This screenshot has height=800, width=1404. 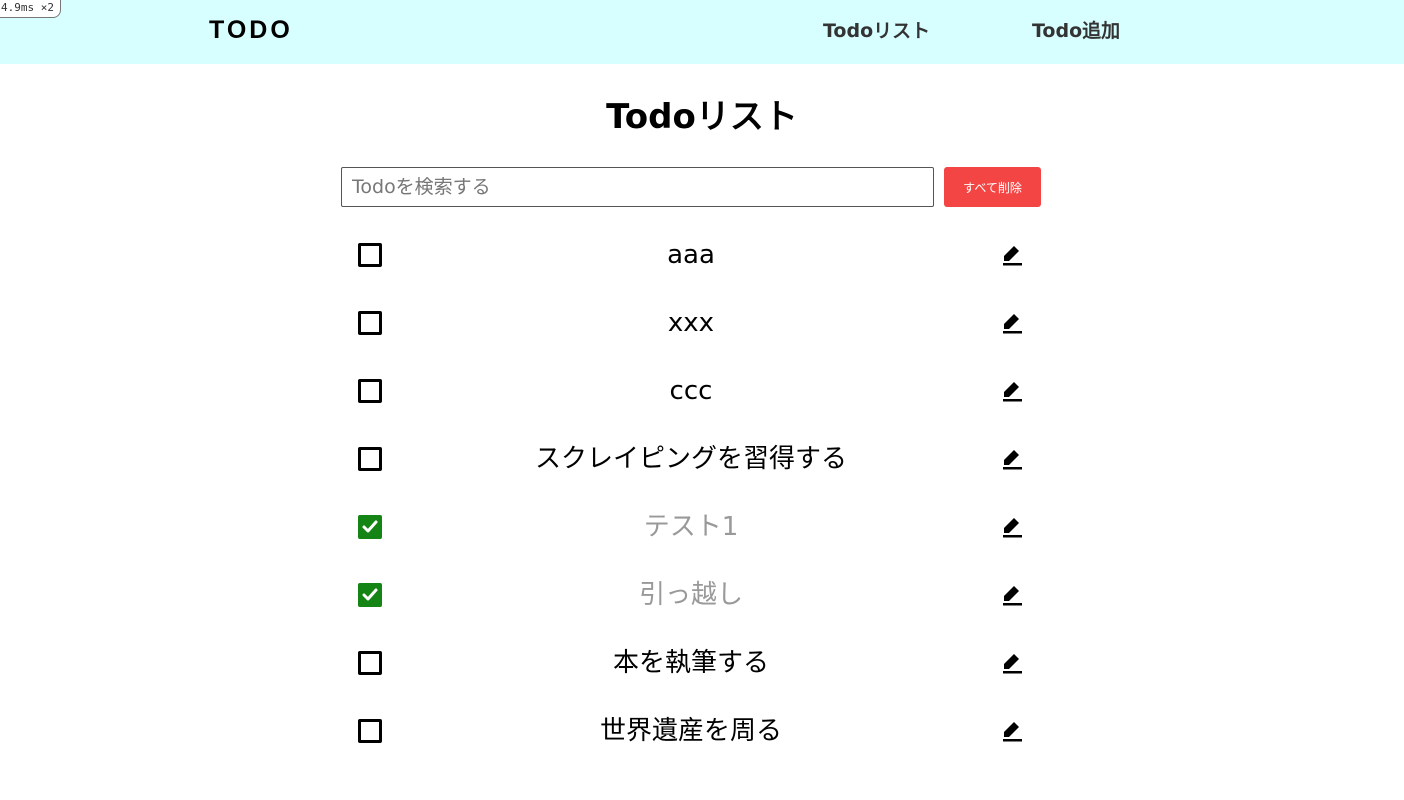 I want to click on todo-text: スクレイピングを習得する, so click(x=690, y=459).